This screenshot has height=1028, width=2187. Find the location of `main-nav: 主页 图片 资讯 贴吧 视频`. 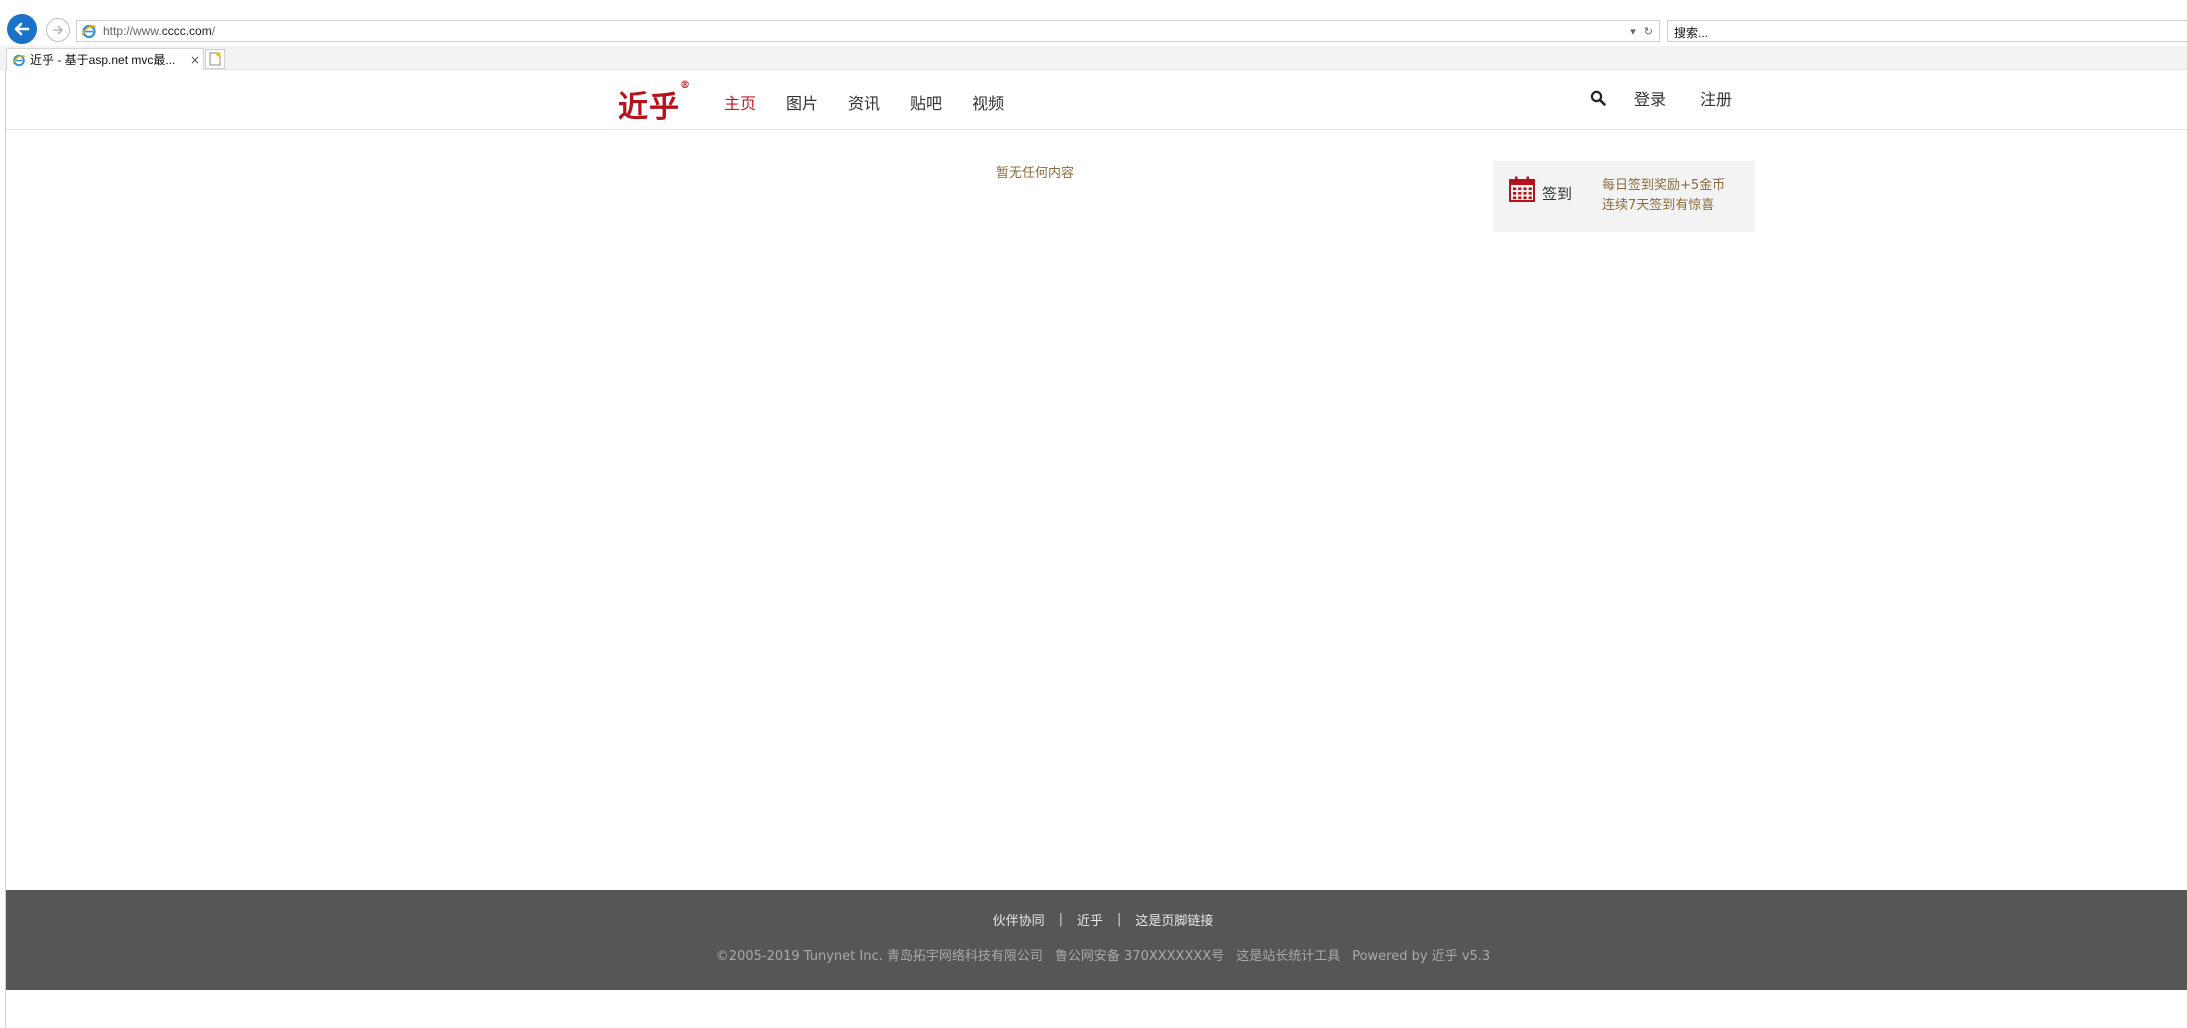

main-nav: 主页 图片 资讯 贴吧 视频 is located at coordinates (864, 102).